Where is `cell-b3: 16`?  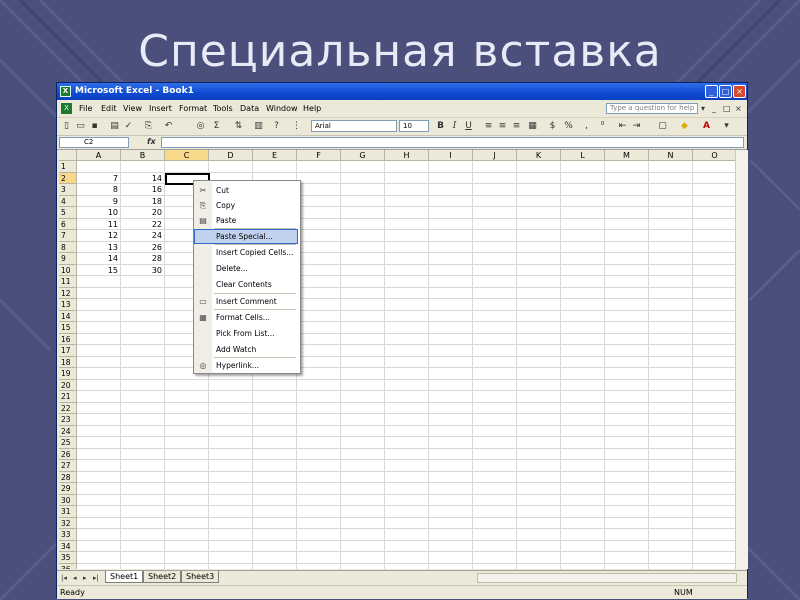
cell-b3: 16 is located at coordinates (143, 189).